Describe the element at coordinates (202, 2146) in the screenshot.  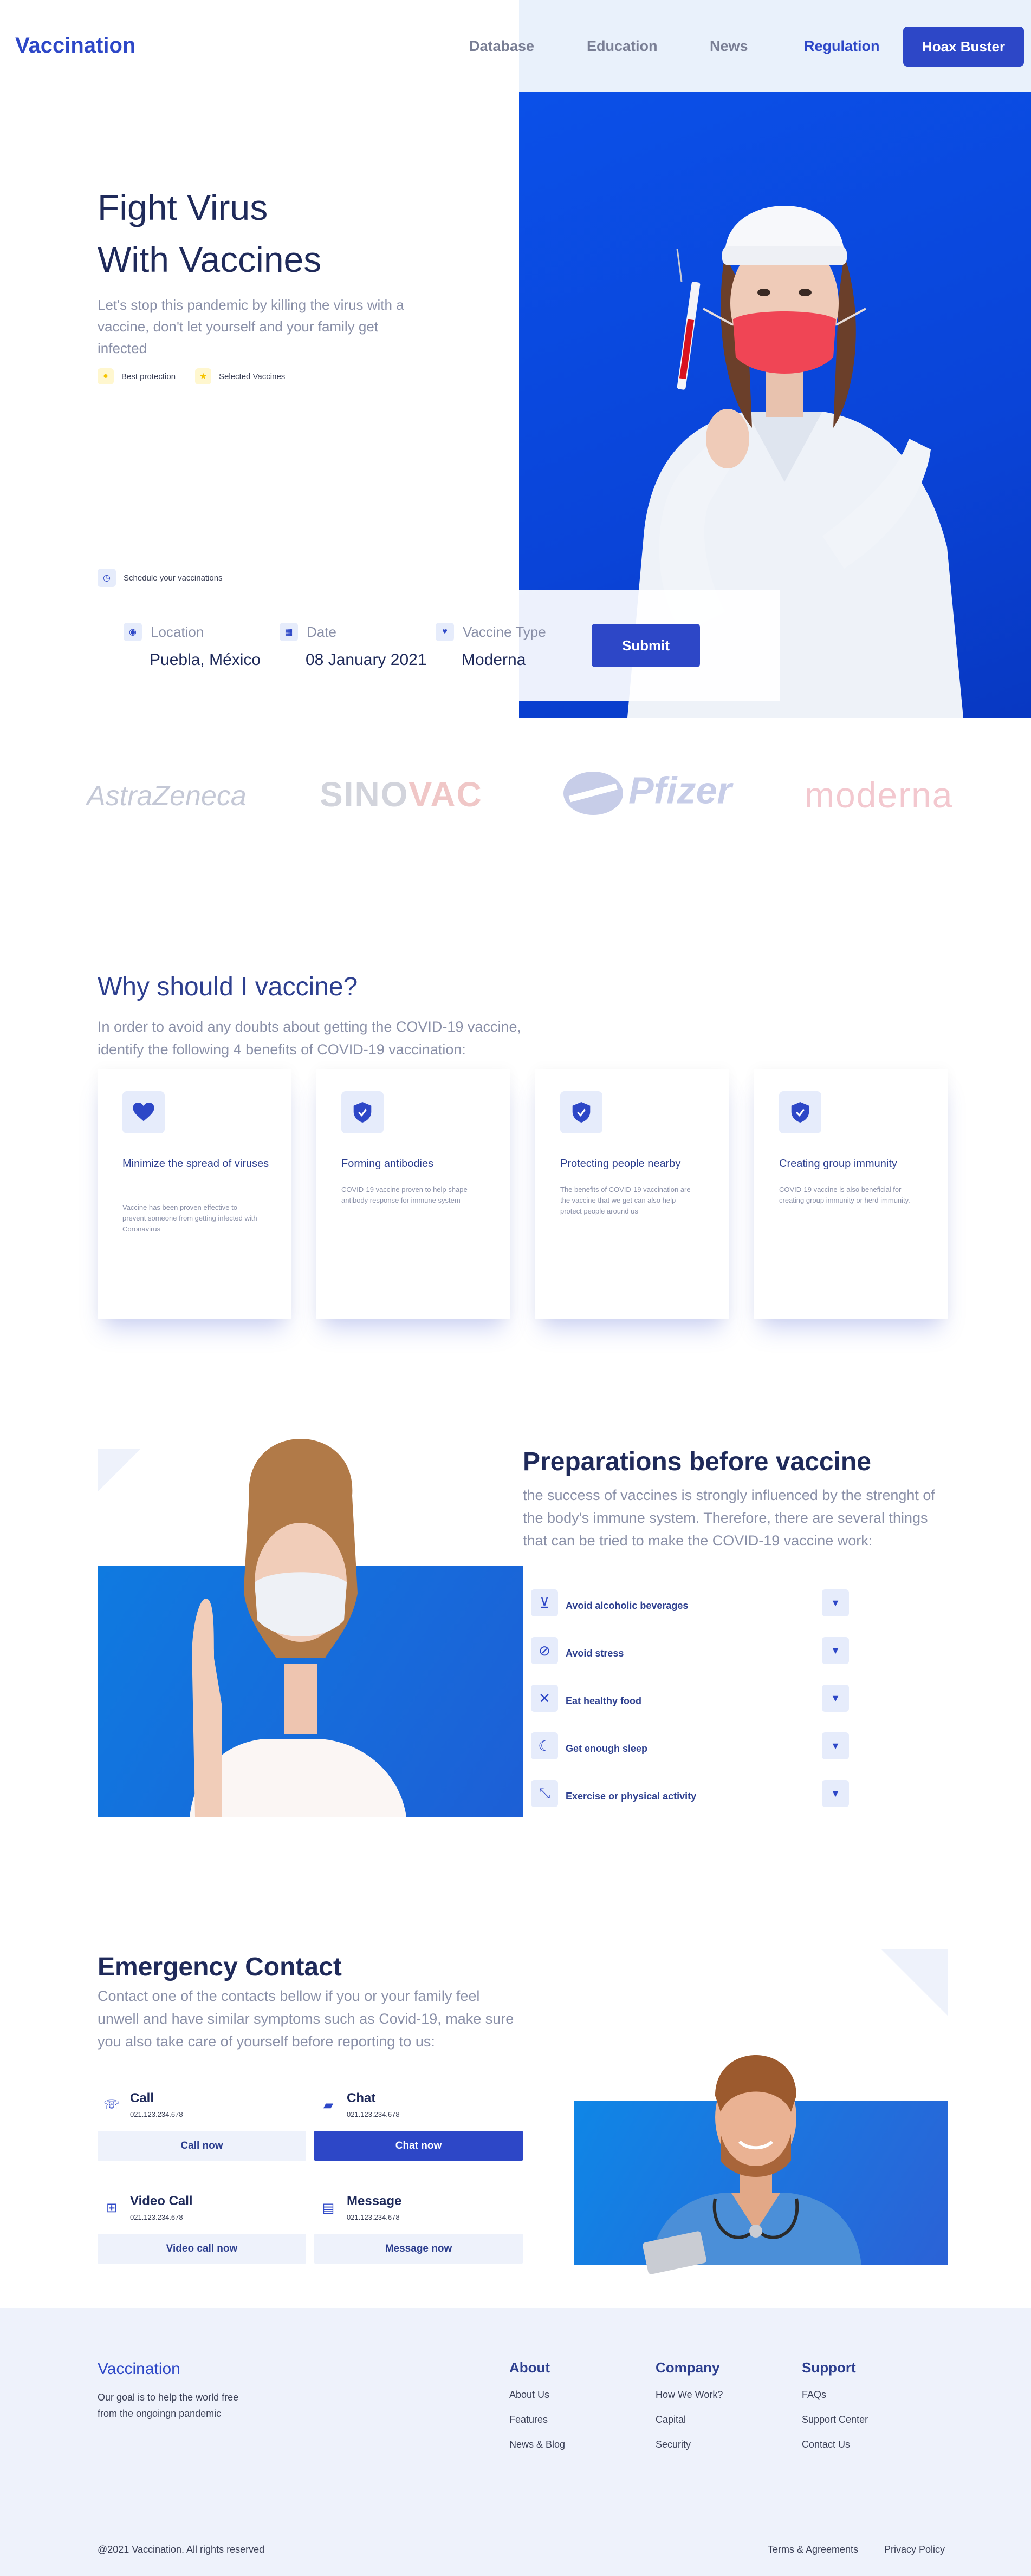
I see `call-now-button: Call now` at that location.